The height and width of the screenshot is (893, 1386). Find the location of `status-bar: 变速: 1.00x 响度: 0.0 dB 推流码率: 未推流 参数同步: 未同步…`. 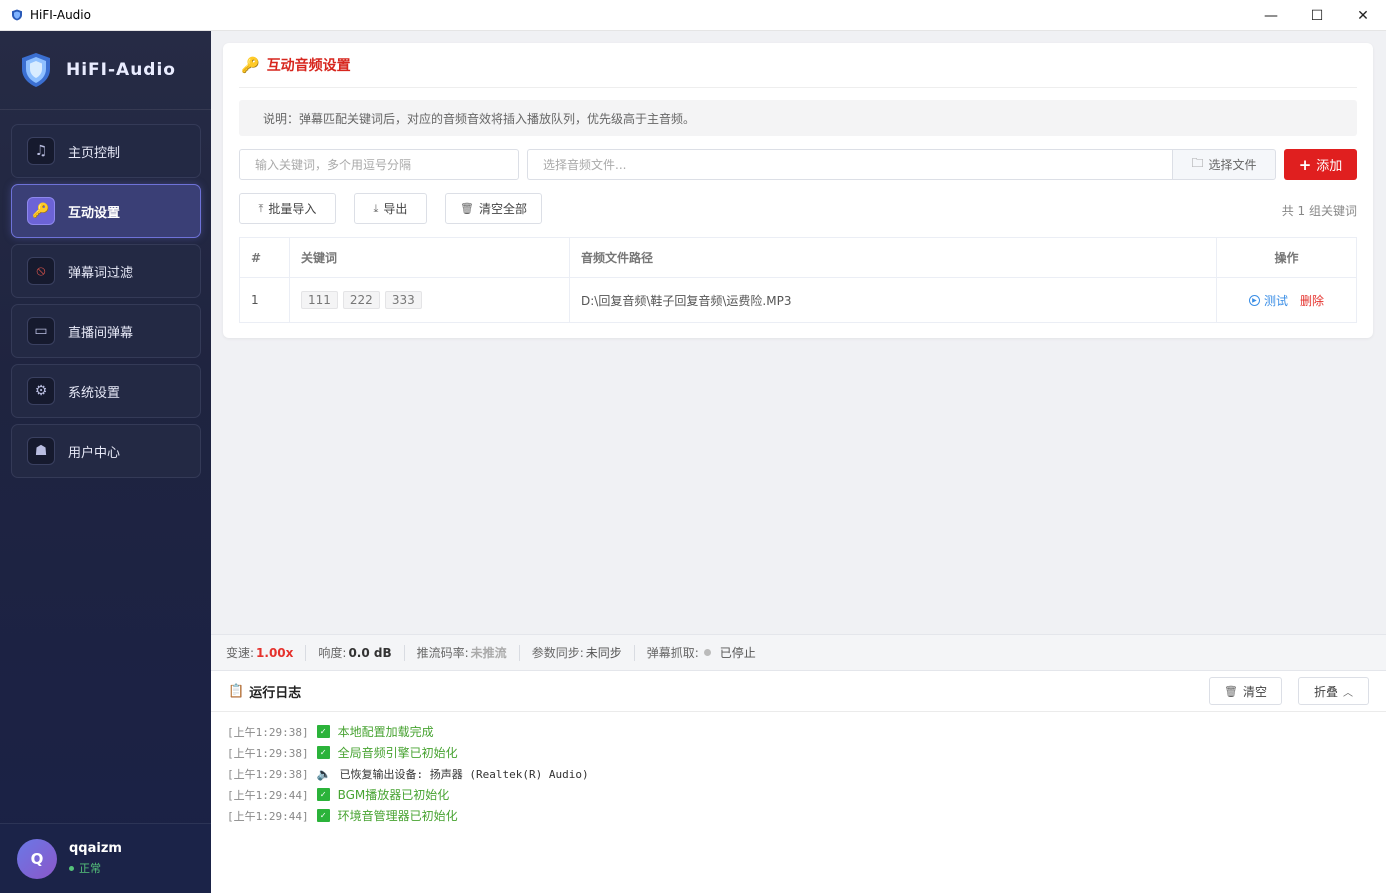

status-bar: 变速: 1.00x 响度: 0.0 dB 推流码率: 未推流 参数同步: 未同步… is located at coordinates (798, 652).